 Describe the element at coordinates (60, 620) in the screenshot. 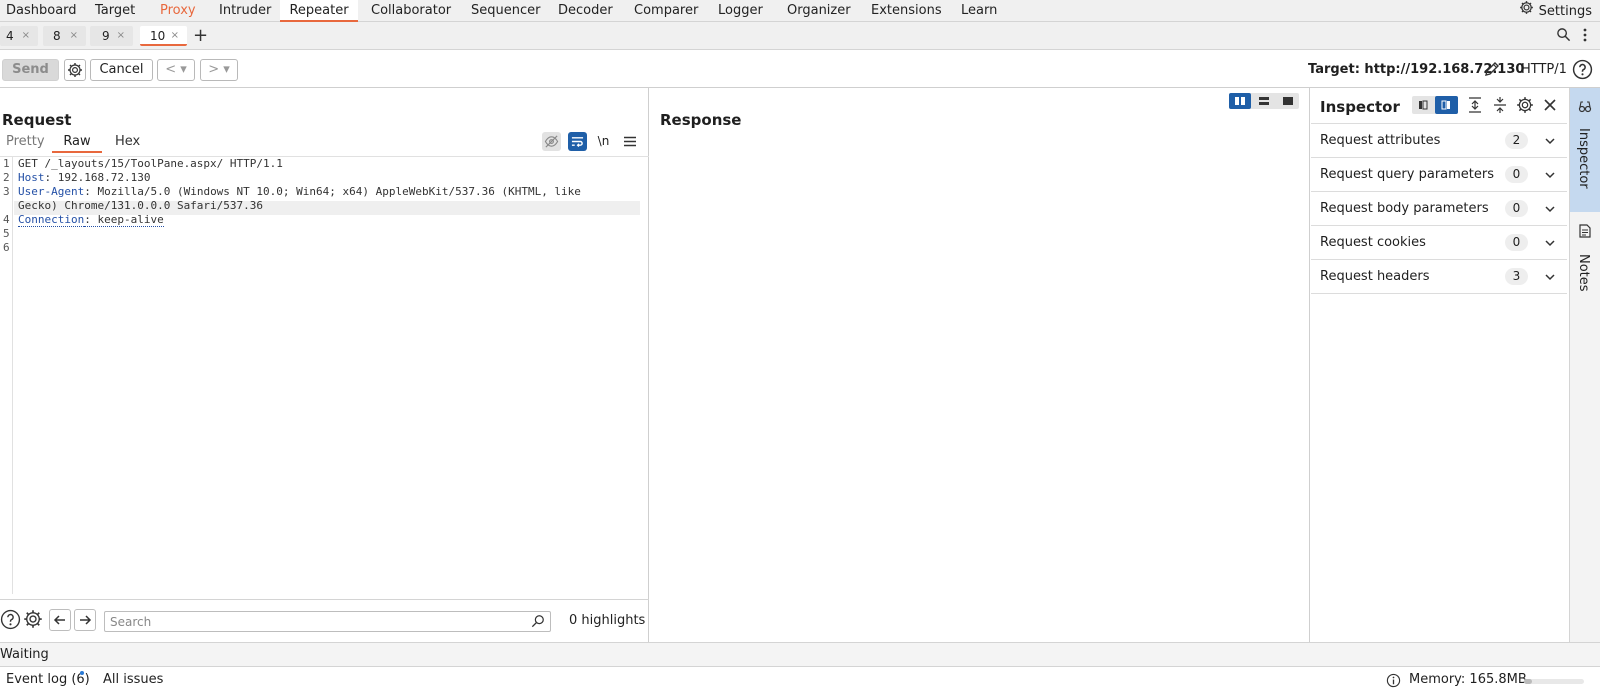

I see `previous-match-button` at that location.